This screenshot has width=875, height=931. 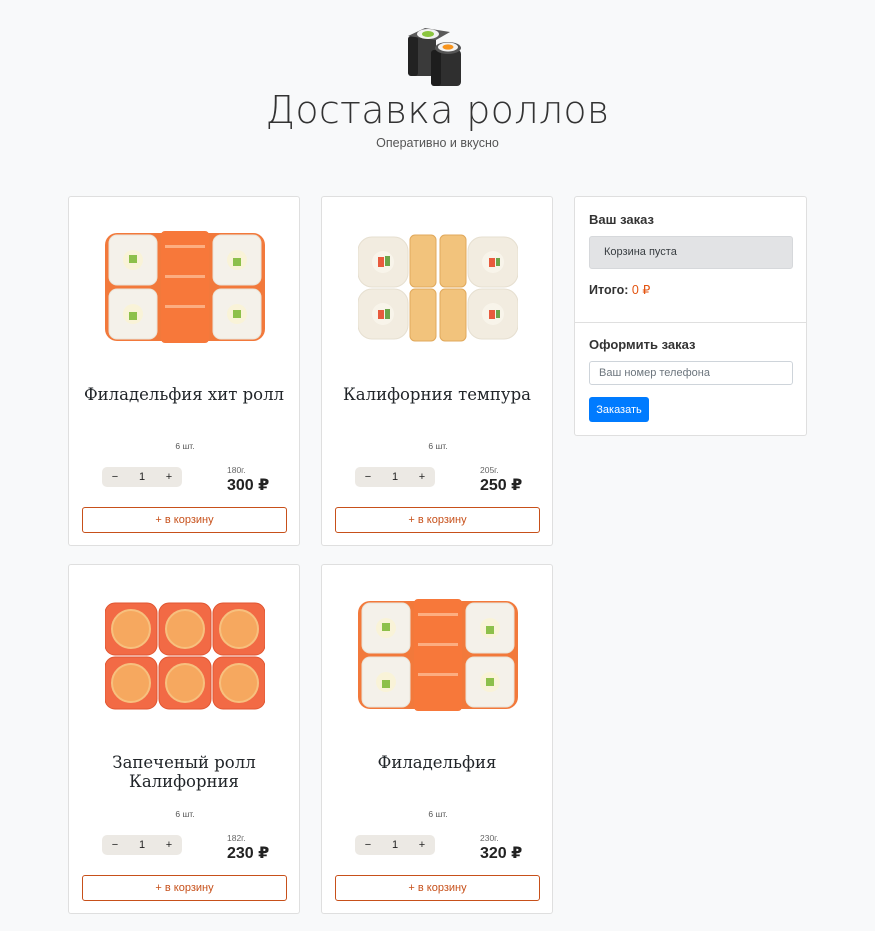 I want to click on product-price: 230 ₽, so click(x=248, y=853).